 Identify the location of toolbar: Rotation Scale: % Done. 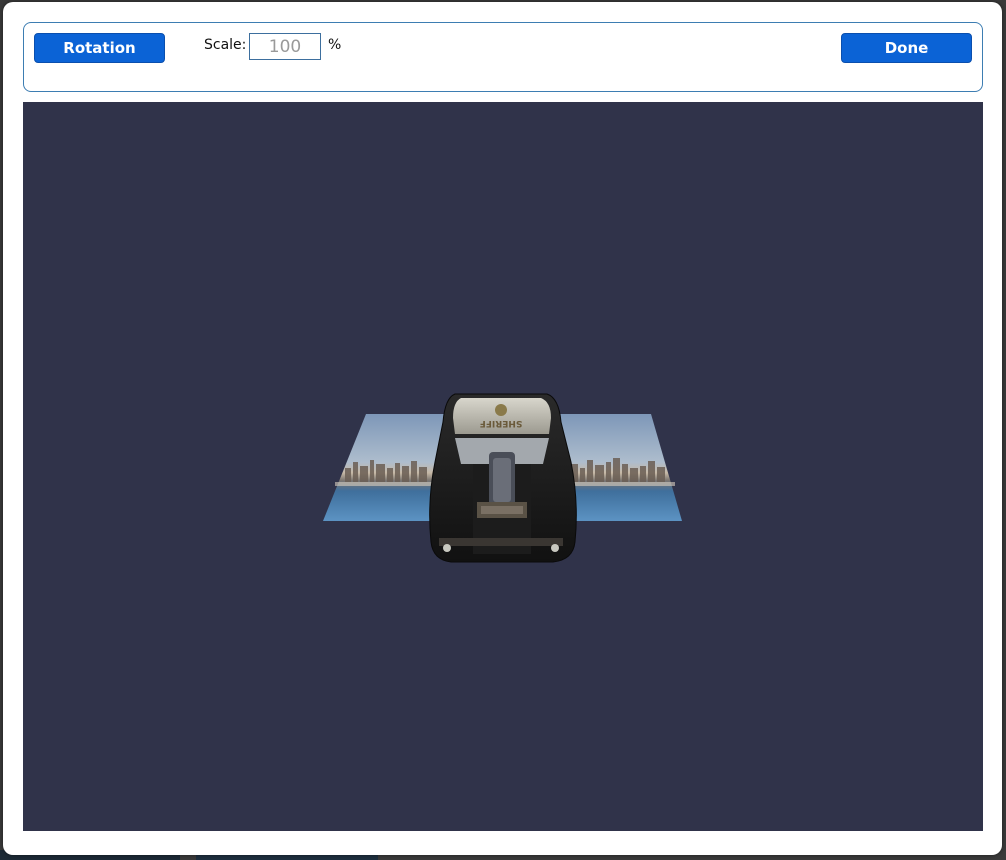
(503, 57).